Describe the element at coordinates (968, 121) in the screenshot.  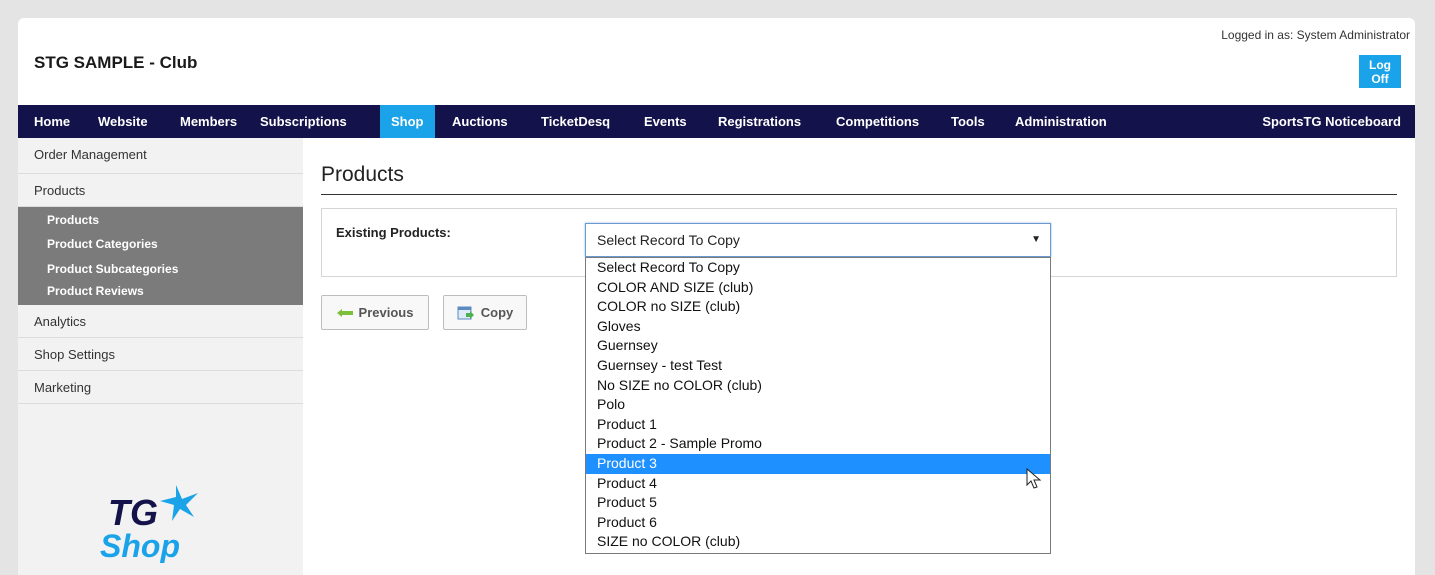
I see `nav-tools: Tools` at that location.